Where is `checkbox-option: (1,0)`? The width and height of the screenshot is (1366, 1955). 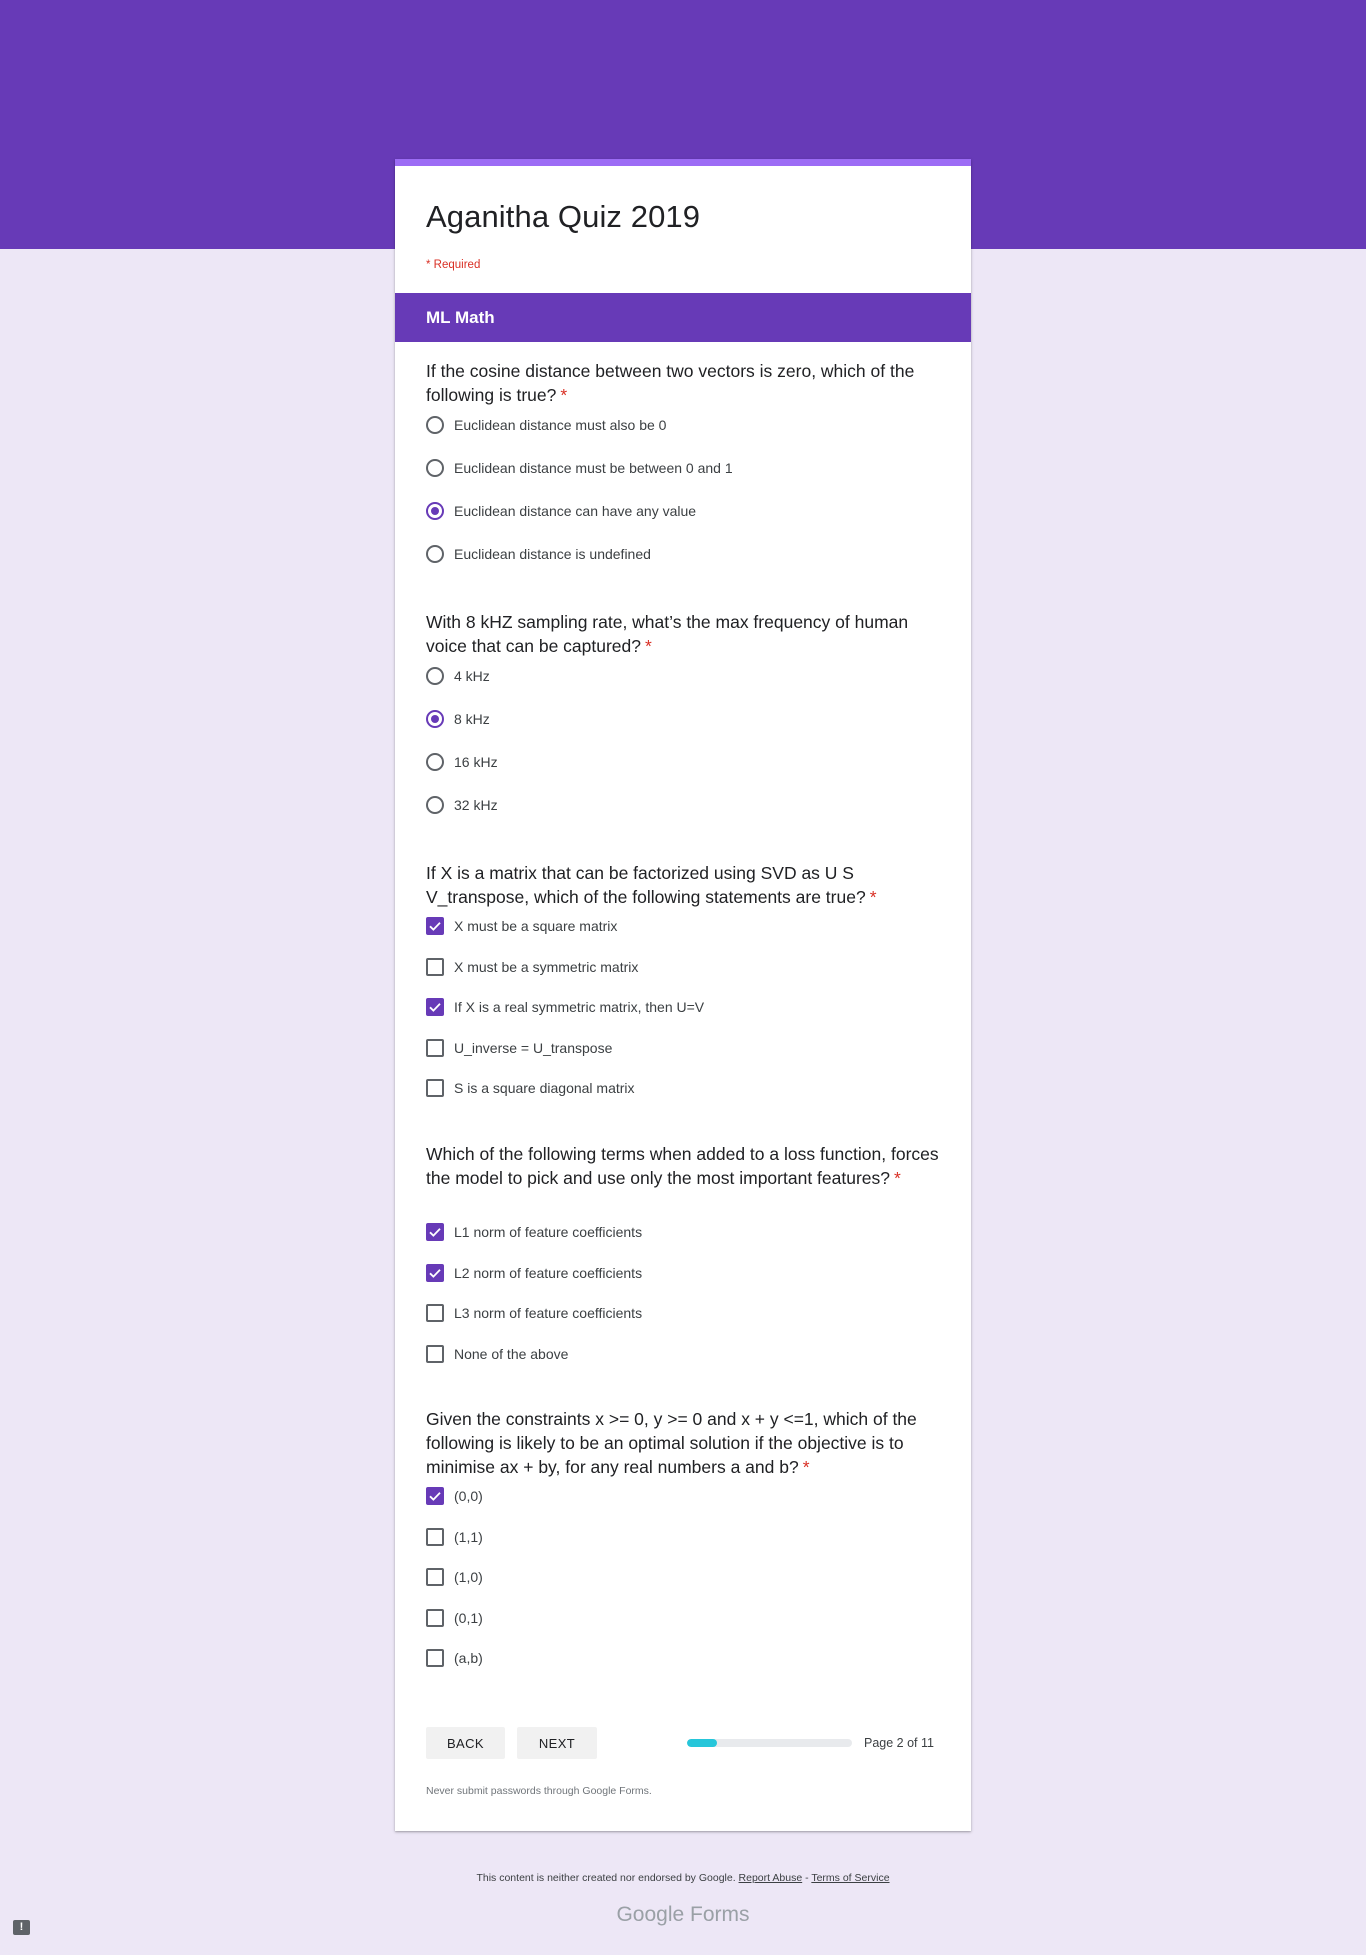
checkbox-option: (1,0) is located at coordinates (454, 1577).